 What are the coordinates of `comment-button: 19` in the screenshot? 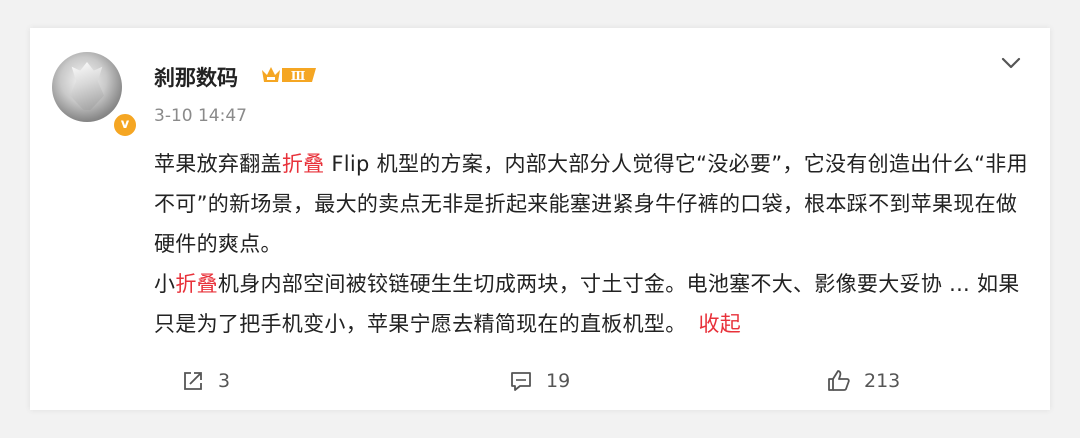 It's located at (539, 381).